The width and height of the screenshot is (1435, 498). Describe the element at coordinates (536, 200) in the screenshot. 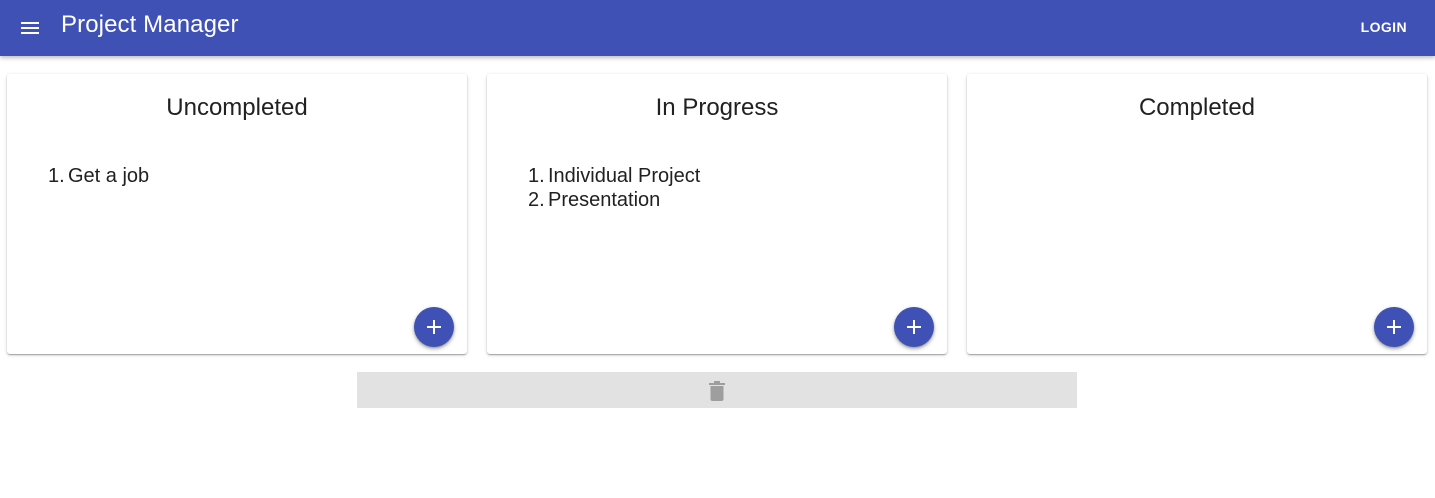

I see `task-number: 2.` at that location.